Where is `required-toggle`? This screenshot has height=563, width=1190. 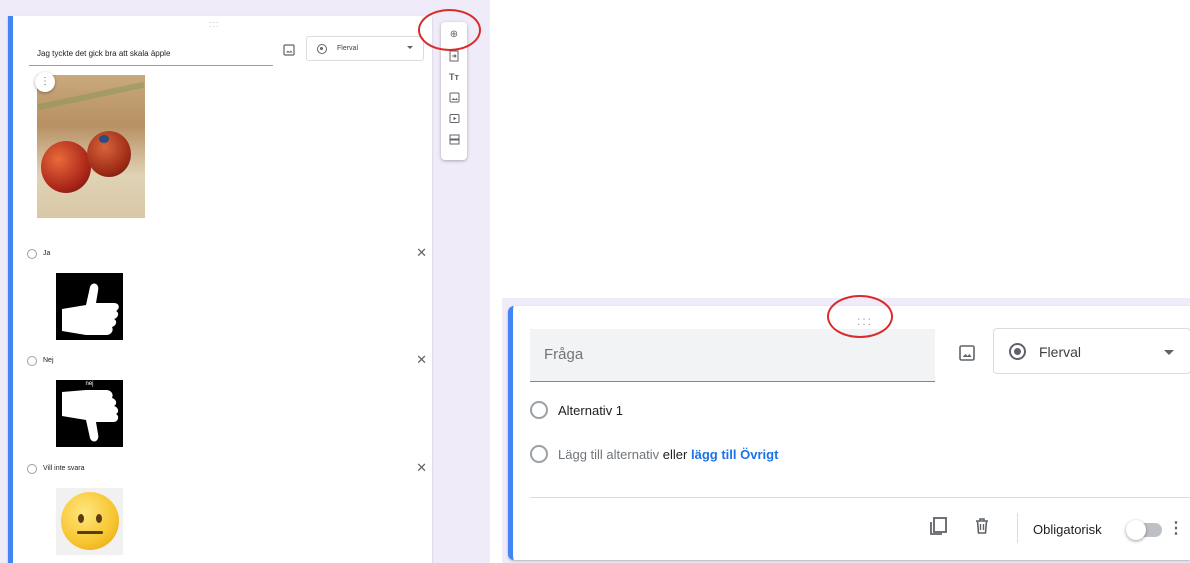 required-toggle is located at coordinates (1144, 530).